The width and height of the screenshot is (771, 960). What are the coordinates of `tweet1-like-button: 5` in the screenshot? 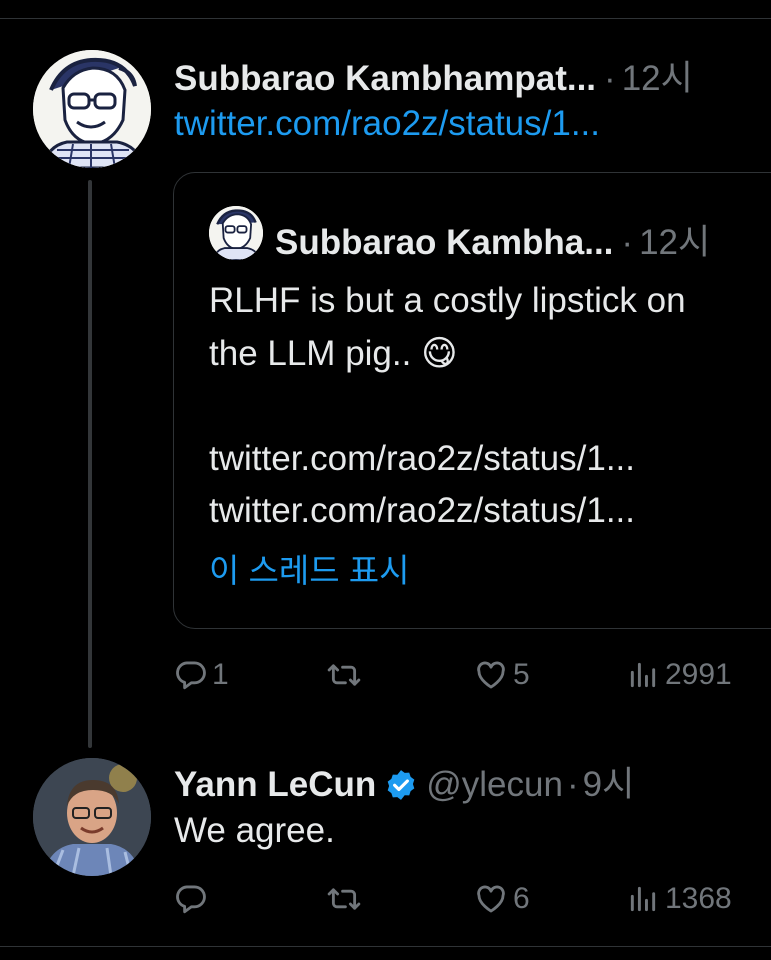 It's located at (501, 675).